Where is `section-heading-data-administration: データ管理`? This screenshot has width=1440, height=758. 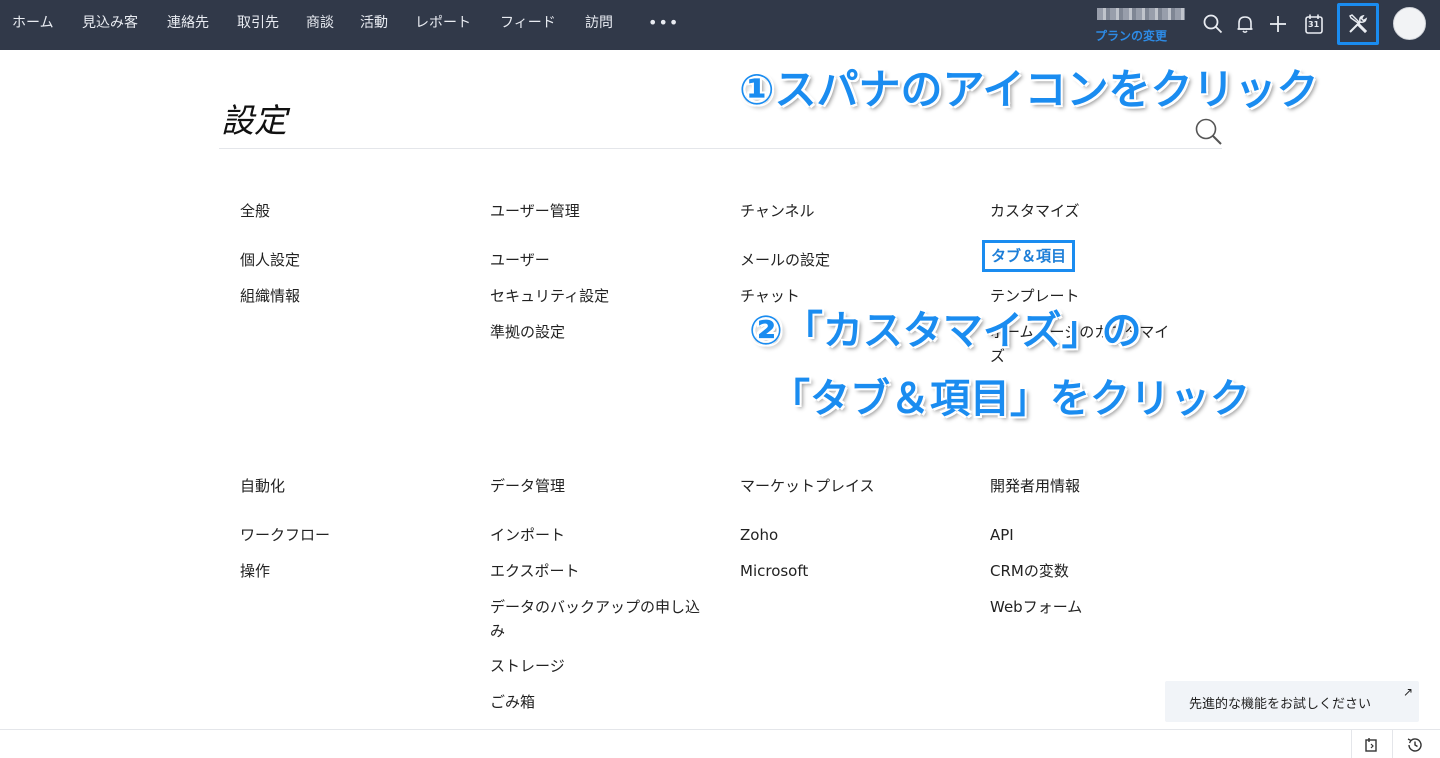 section-heading-data-administration: データ管理 is located at coordinates (528, 486).